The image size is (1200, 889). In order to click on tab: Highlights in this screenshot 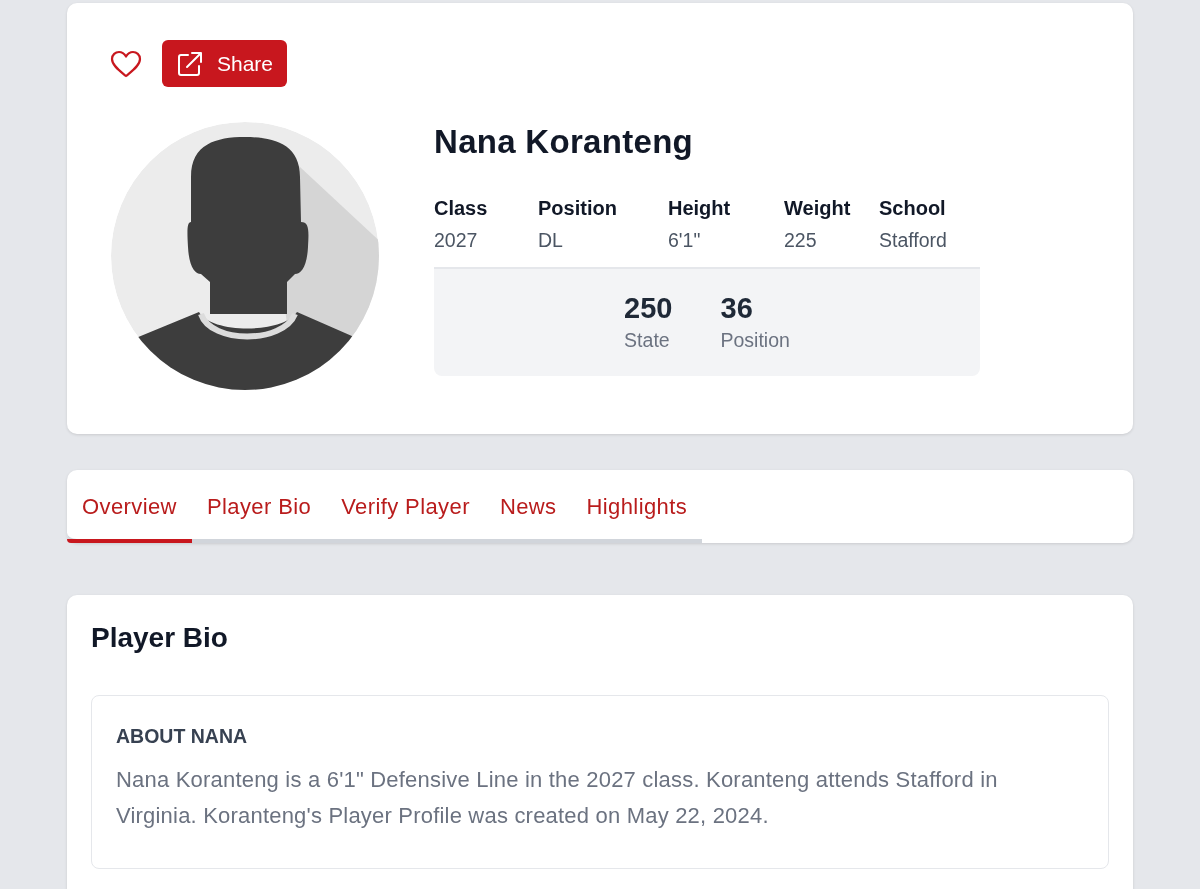, I will do `click(637, 506)`.